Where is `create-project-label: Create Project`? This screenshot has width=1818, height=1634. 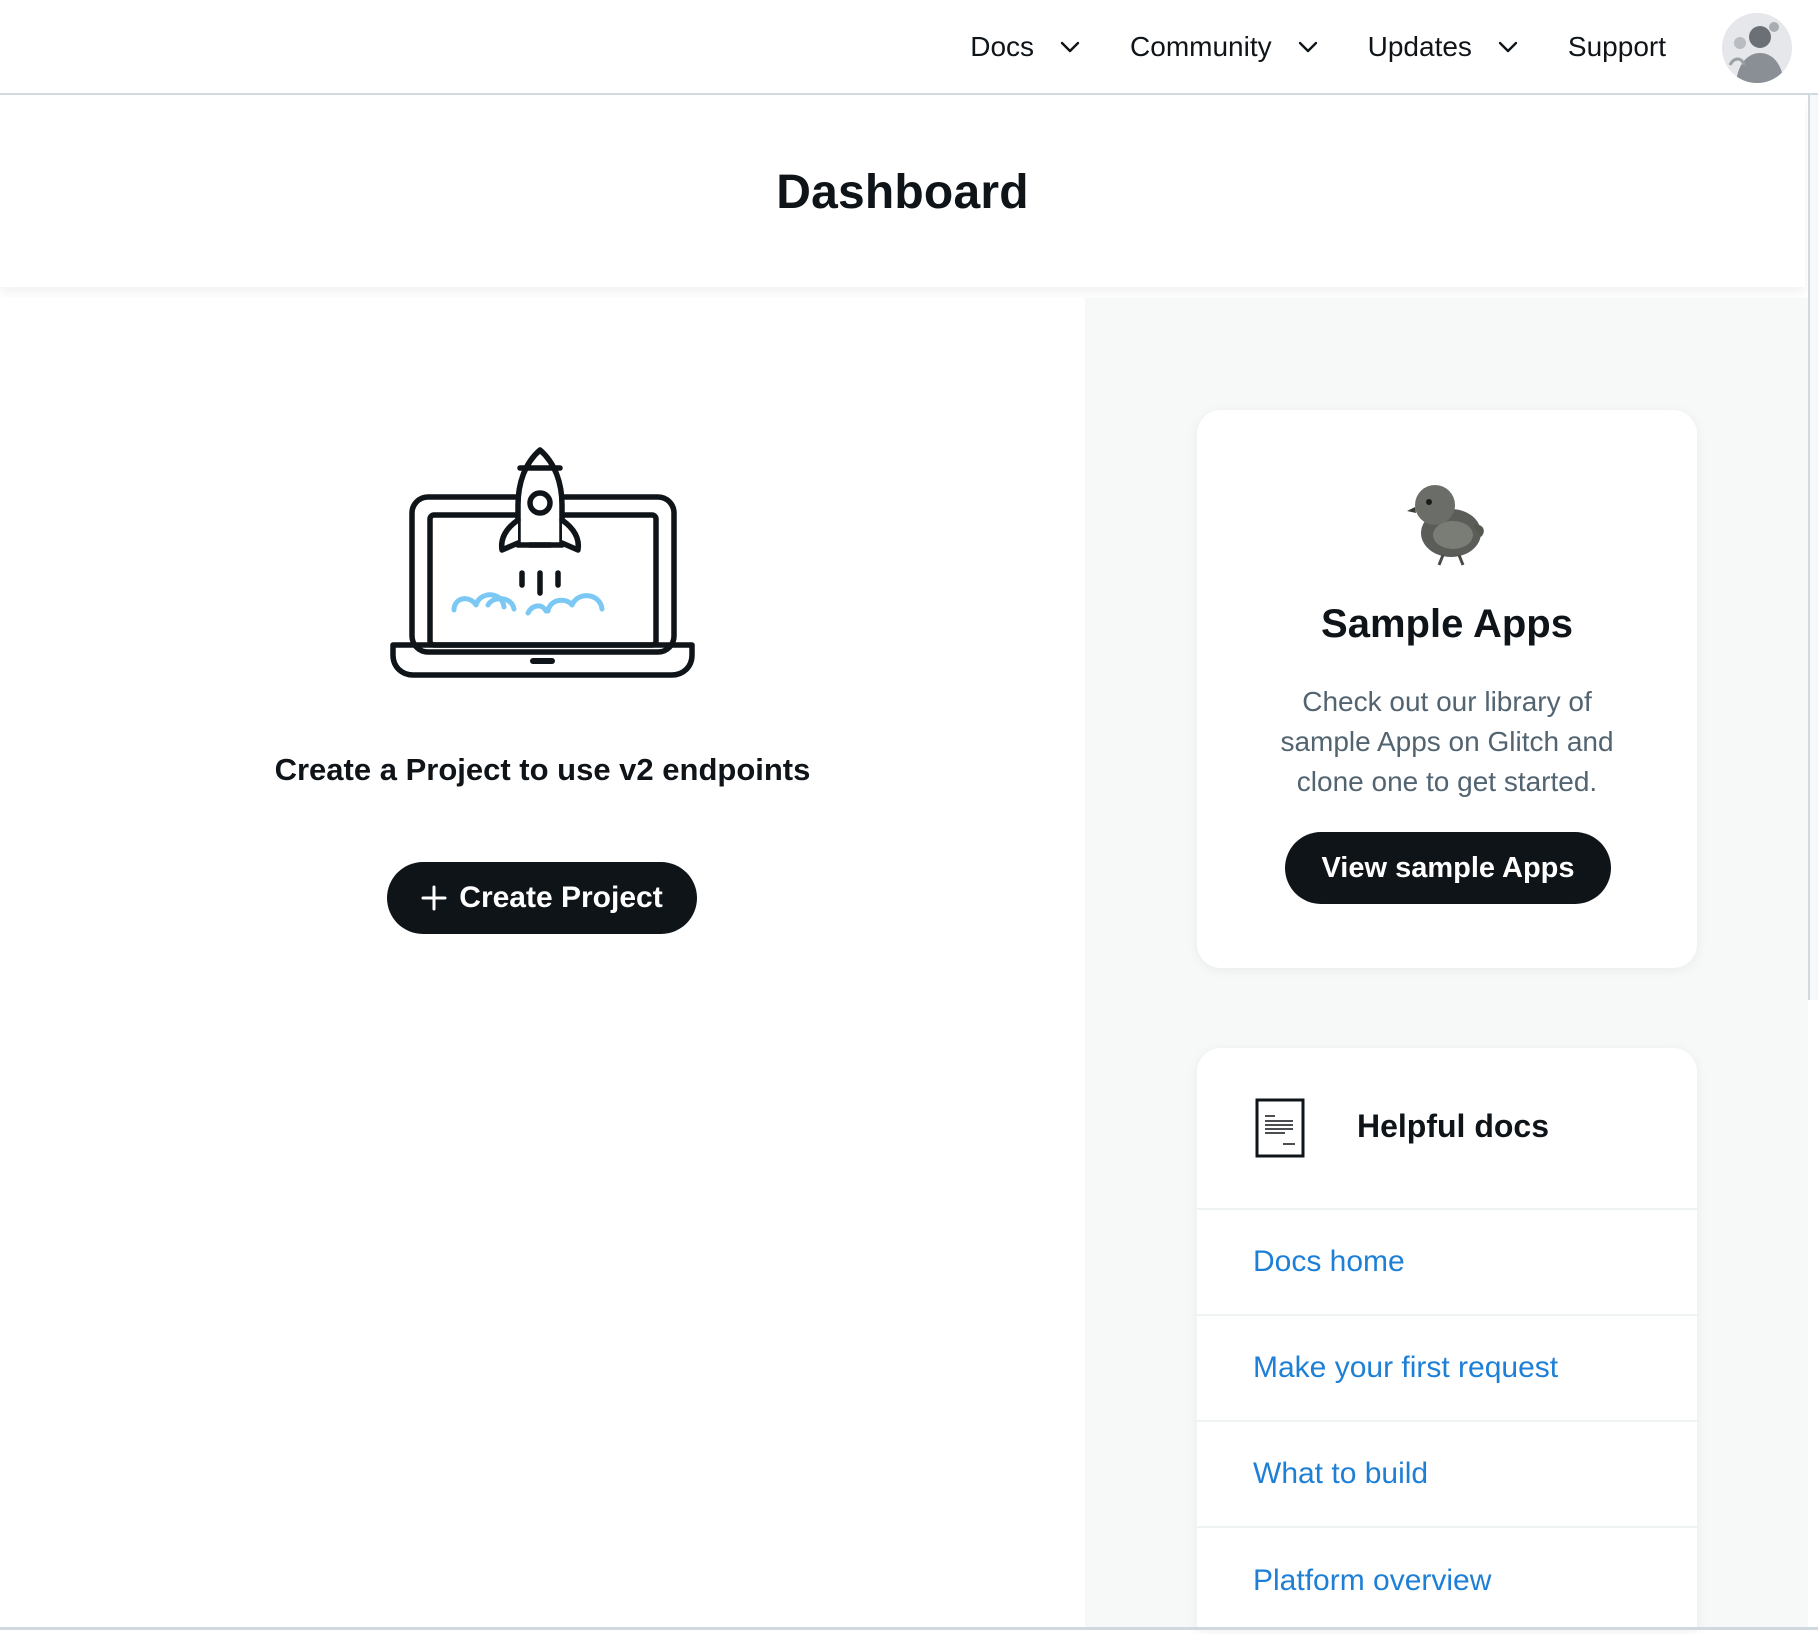 create-project-label: Create Project is located at coordinates (561, 897).